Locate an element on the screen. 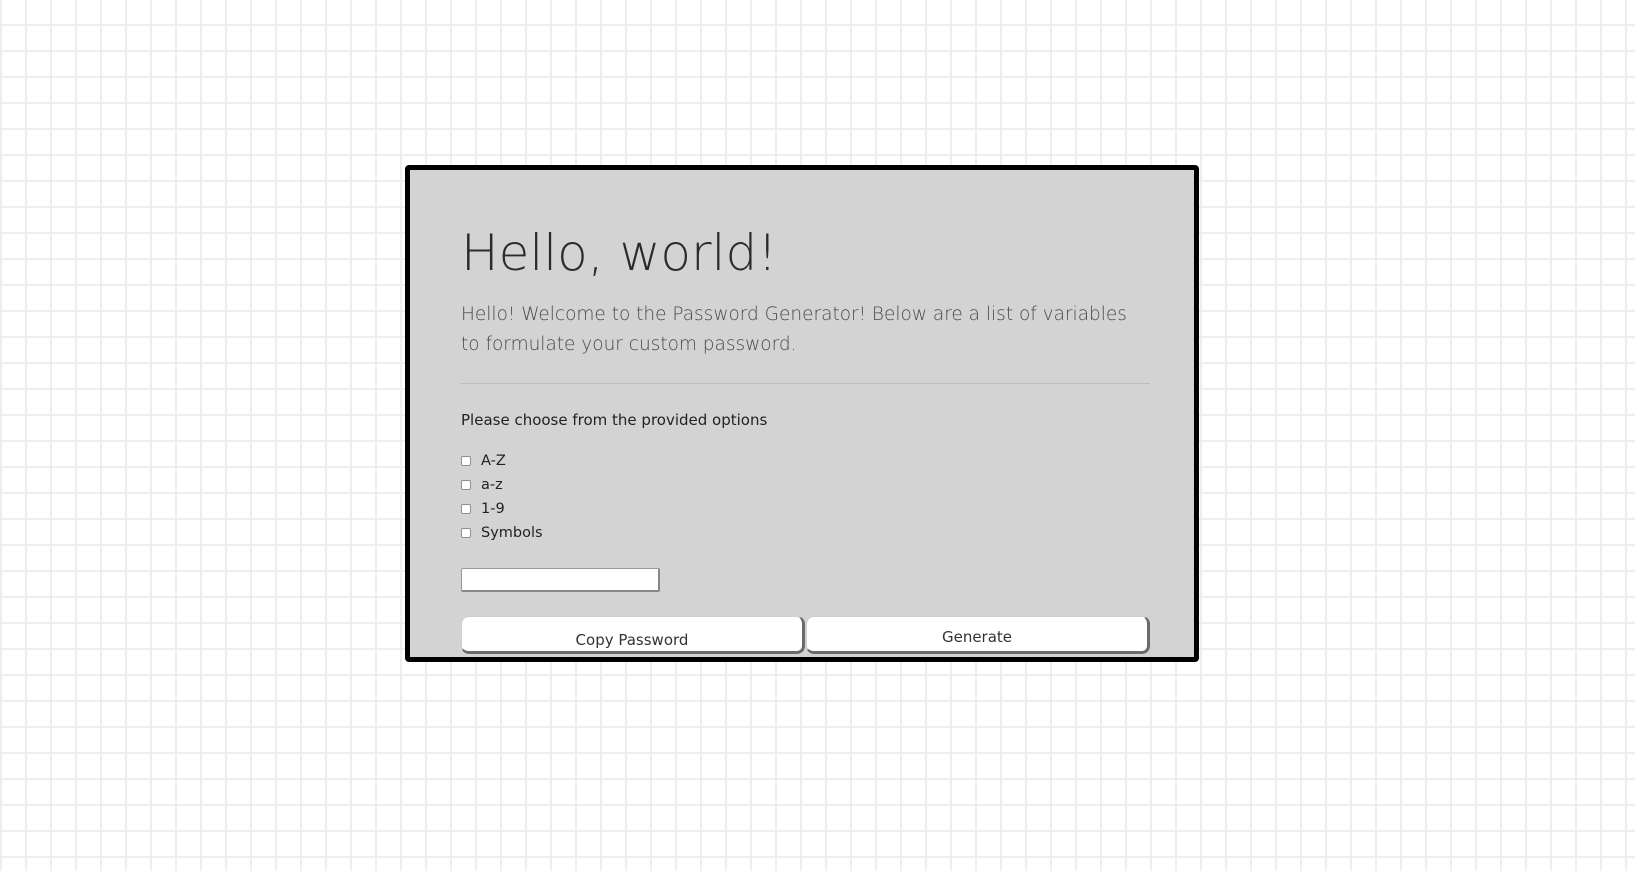 The image size is (1635, 871). option-numbers: 1-9 is located at coordinates (502, 509).